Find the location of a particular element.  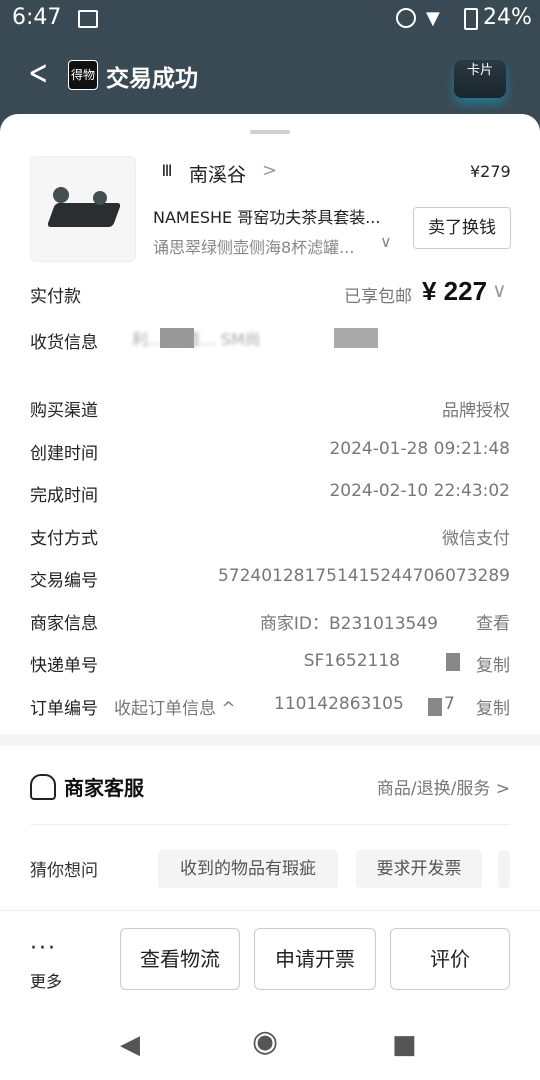

ordernum-row: 订单编号 收起订单信息 ^ 110142863105 7 复制 is located at coordinates (270, 708).